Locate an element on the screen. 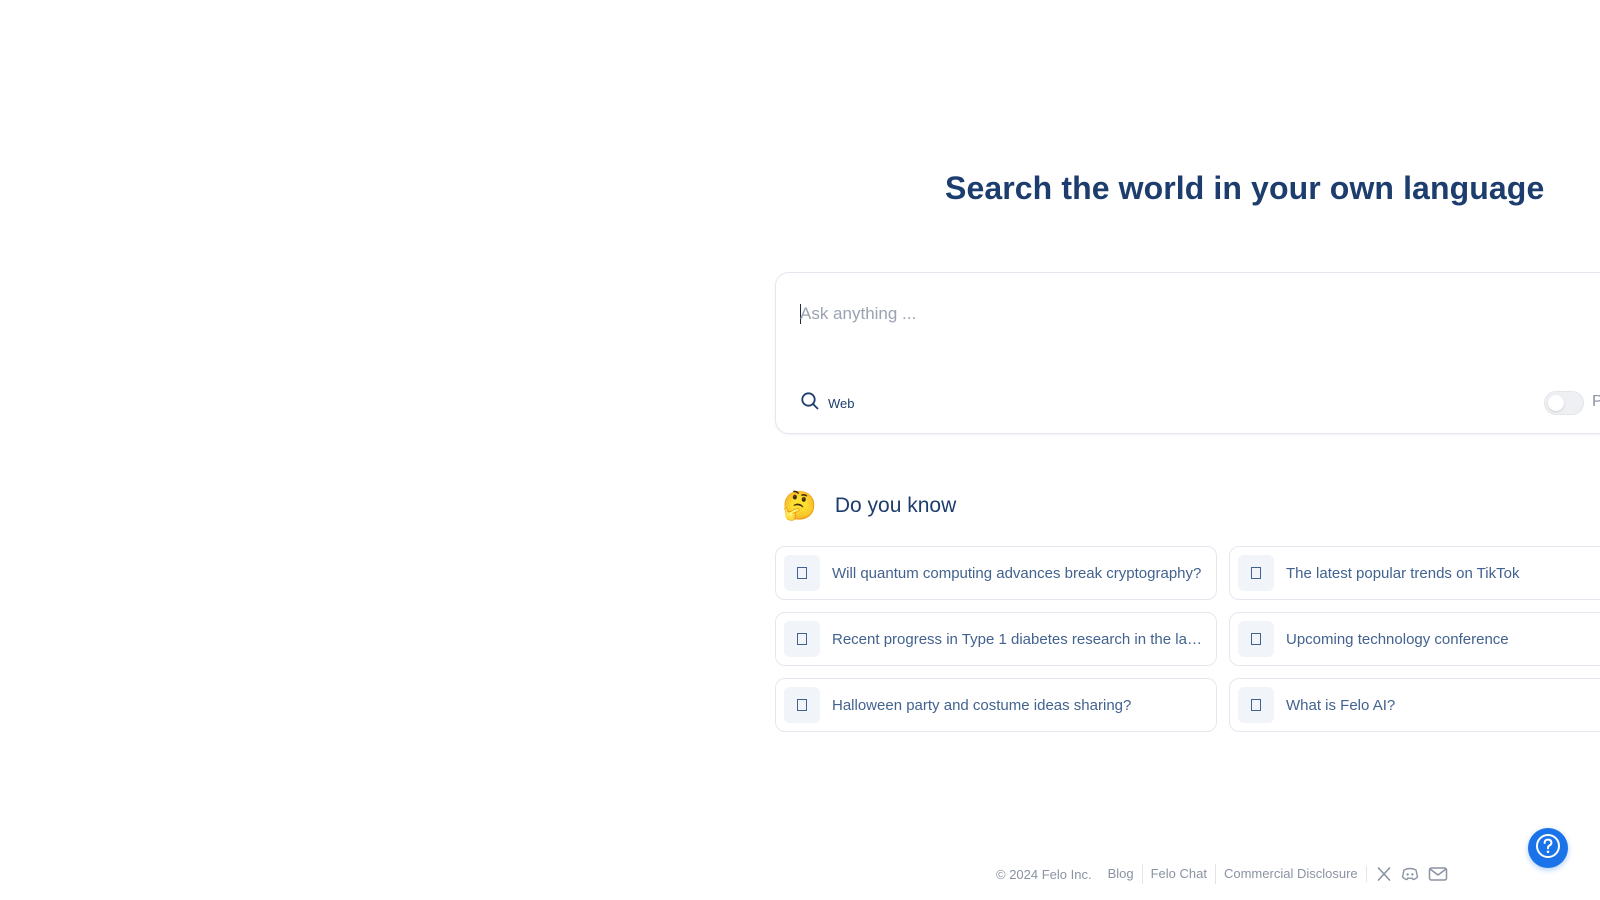 The image size is (1600, 900). social-links is located at coordinates (1406, 874).